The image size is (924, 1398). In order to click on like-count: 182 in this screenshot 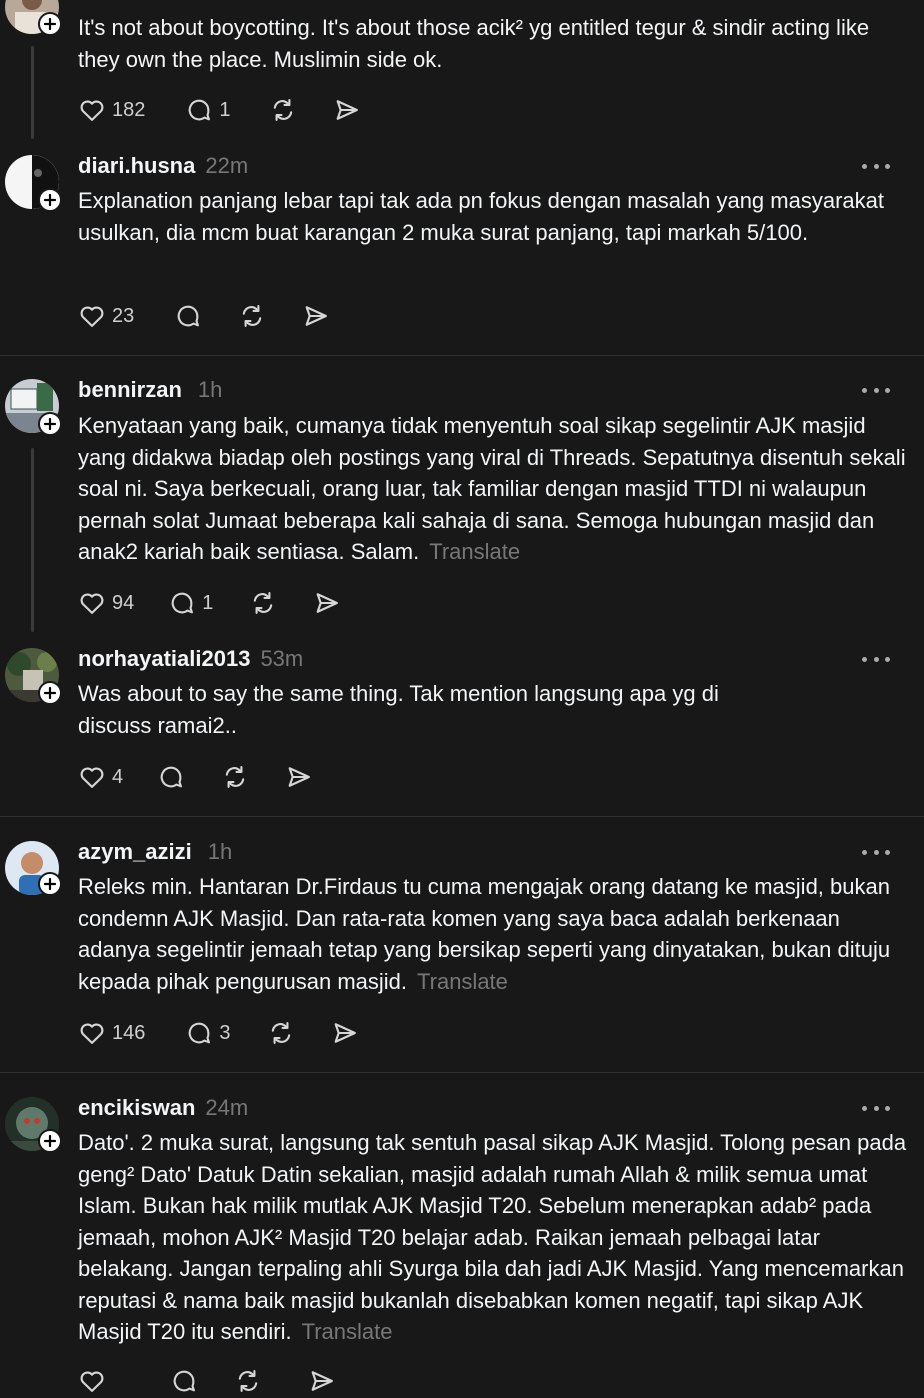, I will do `click(129, 109)`.